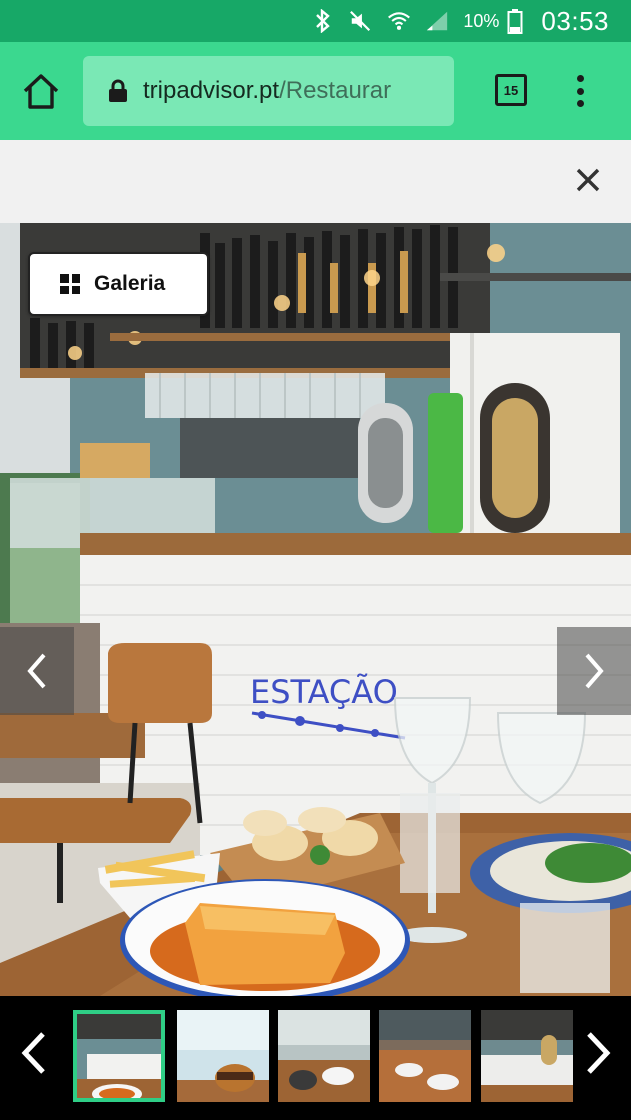 The image size is (631, 1120). I want to click on gallery-header, so click(315, 181).